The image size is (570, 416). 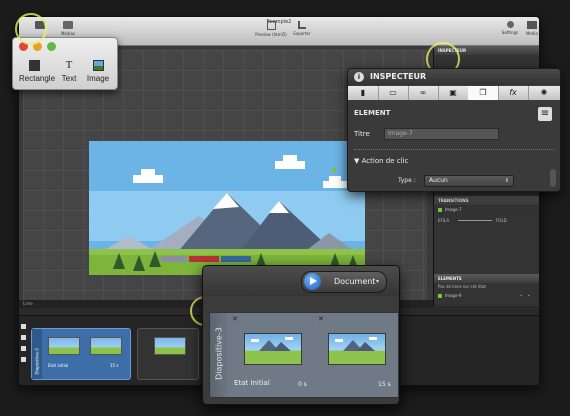 I want to click on copy-icon: ❐, so click(x=483, y=92).